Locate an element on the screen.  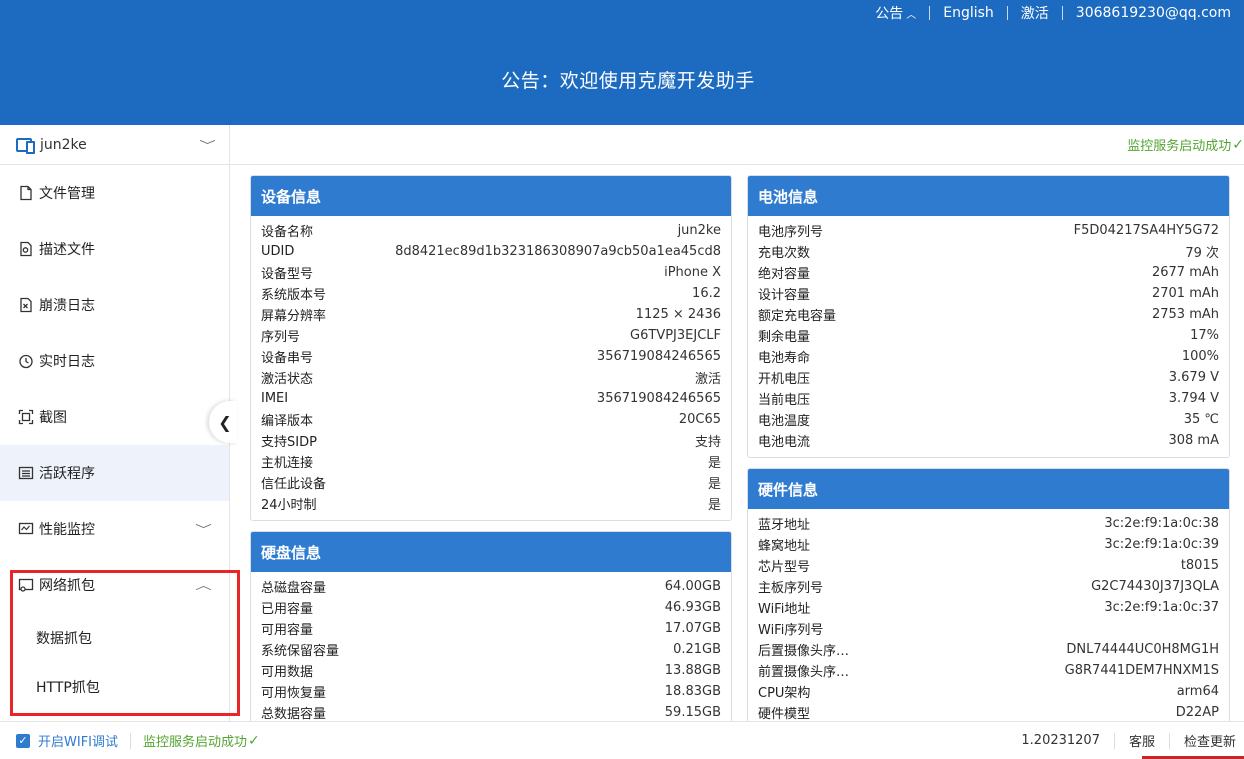
info-row: 设计容量 2701 mAh is located at coordinates (988, 293).